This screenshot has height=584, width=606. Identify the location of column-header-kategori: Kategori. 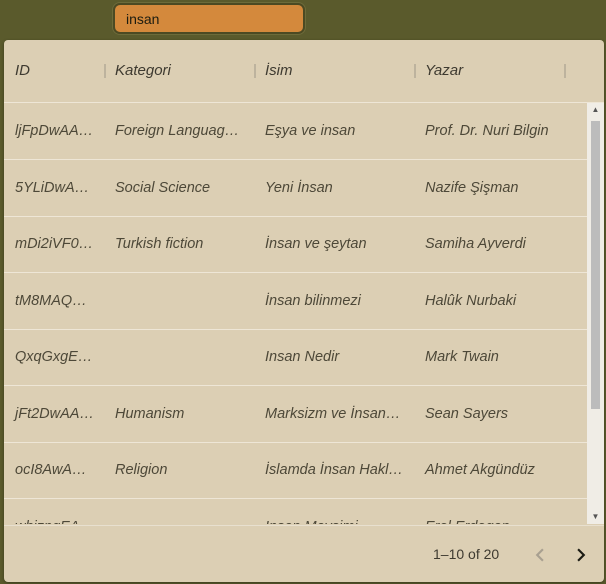
(179, 71).